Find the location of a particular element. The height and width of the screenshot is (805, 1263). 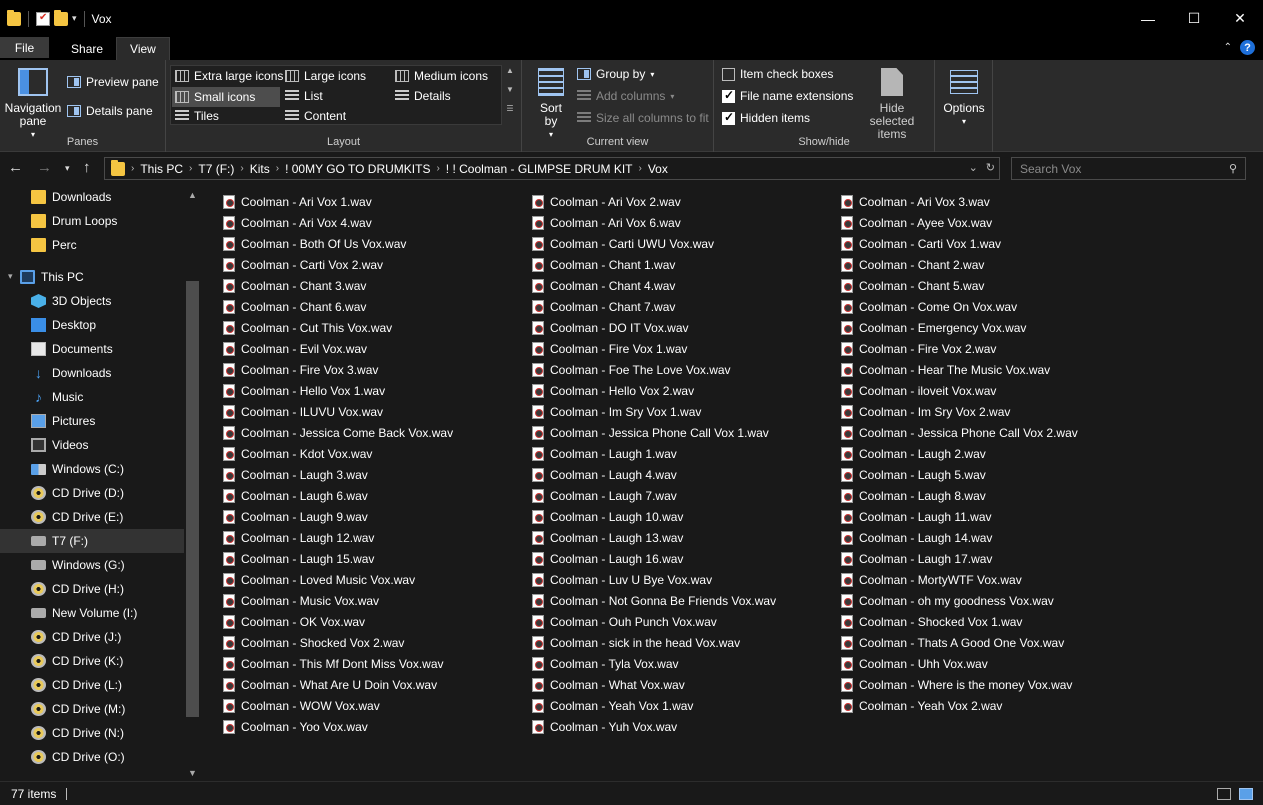

file-item: Coolman - Ari Vox 3.wav is located at coordinates (915, 201).